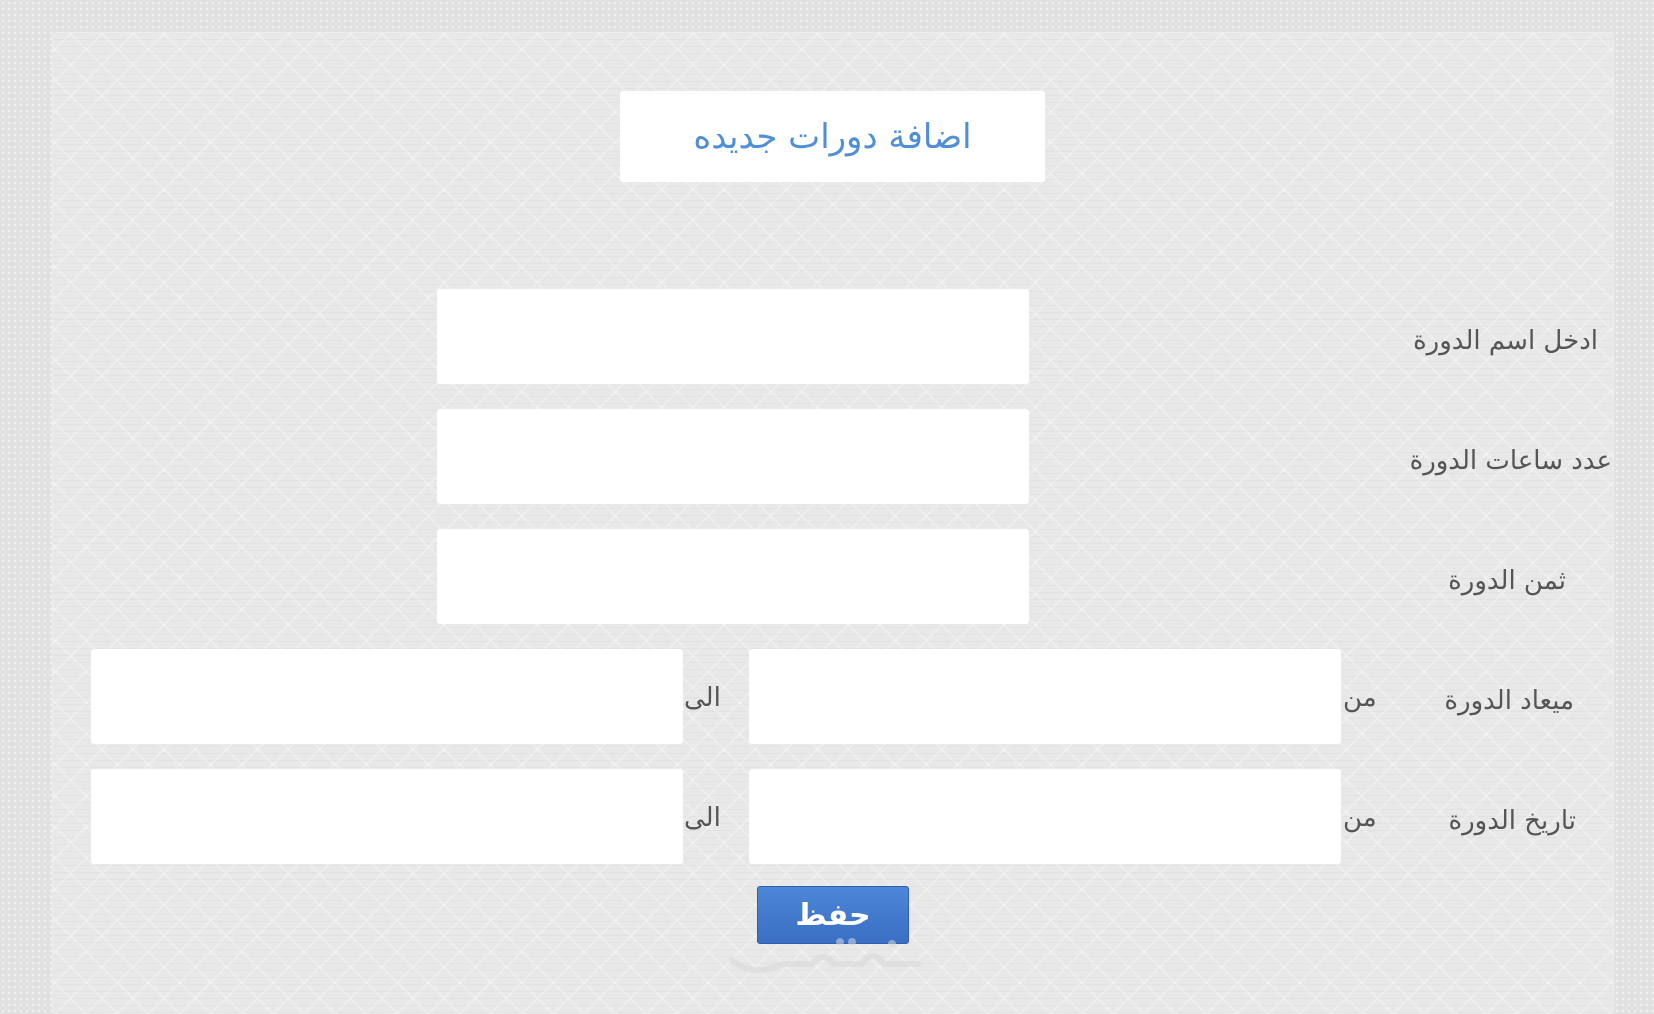 This screenshot has height=1014, width=1654. What do you see at coordinates (1360, 698) in the screenshot?
I see `time-from-label: من` at bounding box center [1360, 698].